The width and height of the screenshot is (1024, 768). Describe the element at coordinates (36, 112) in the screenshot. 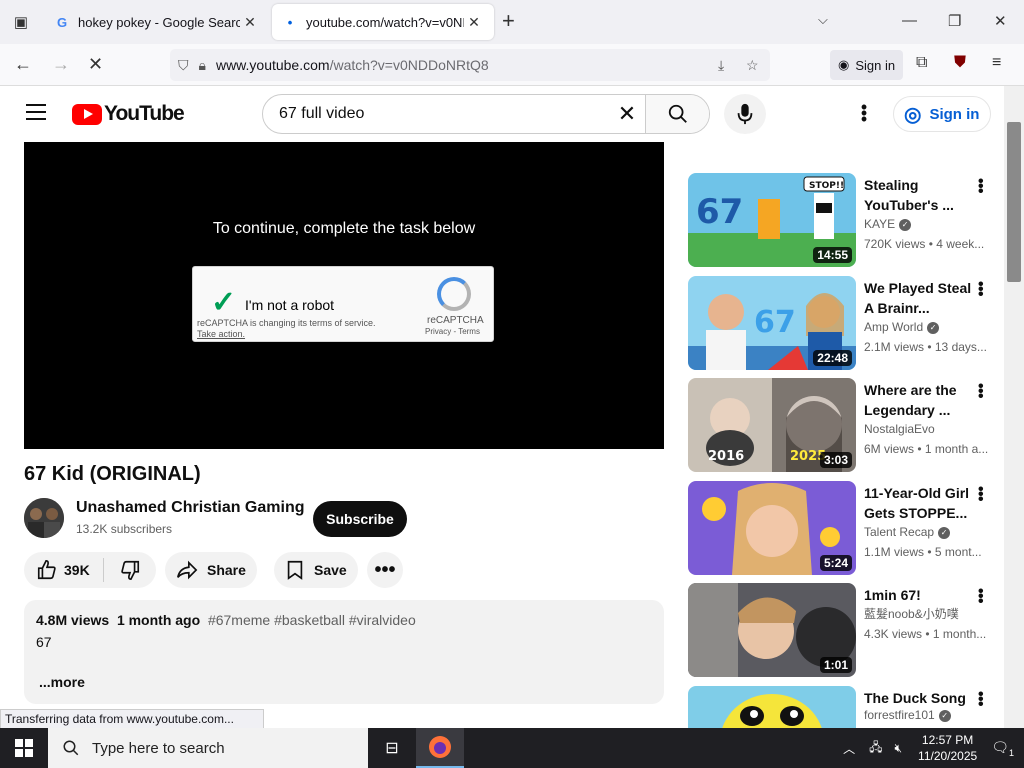

I see `guide-menu-icon` at that location.